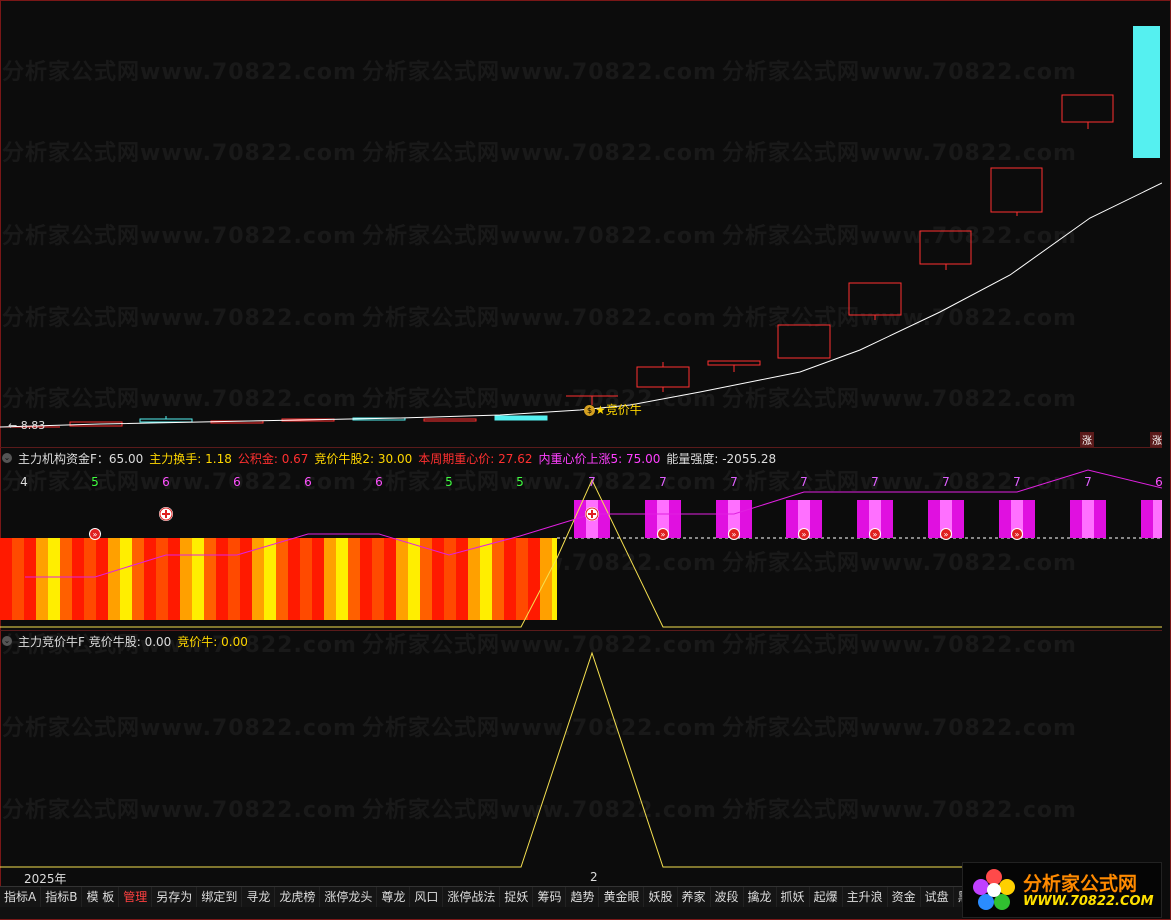  I want to click on candle-cyan, so click(1146, 92).